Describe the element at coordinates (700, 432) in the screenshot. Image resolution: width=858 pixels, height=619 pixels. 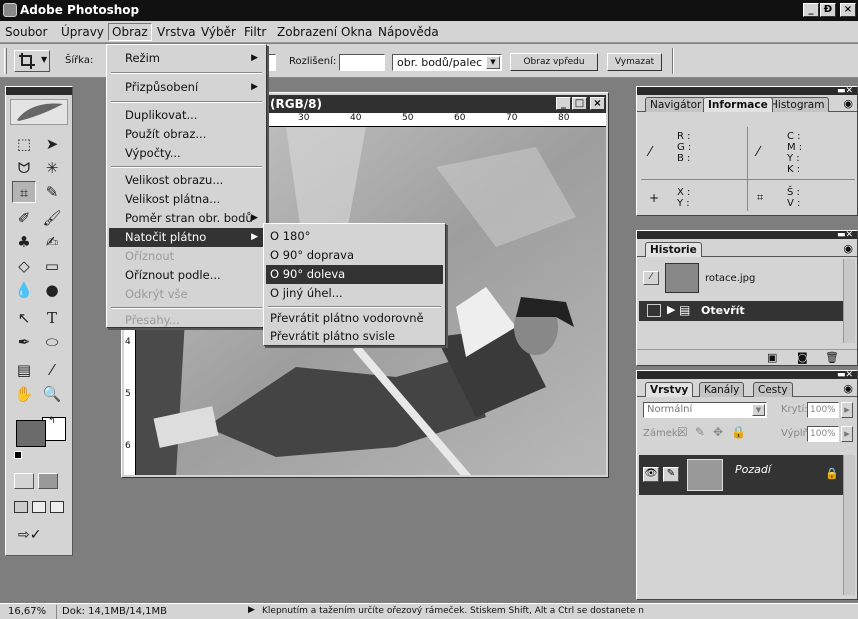
I see `lock-brush-icon: ✎` at that location.